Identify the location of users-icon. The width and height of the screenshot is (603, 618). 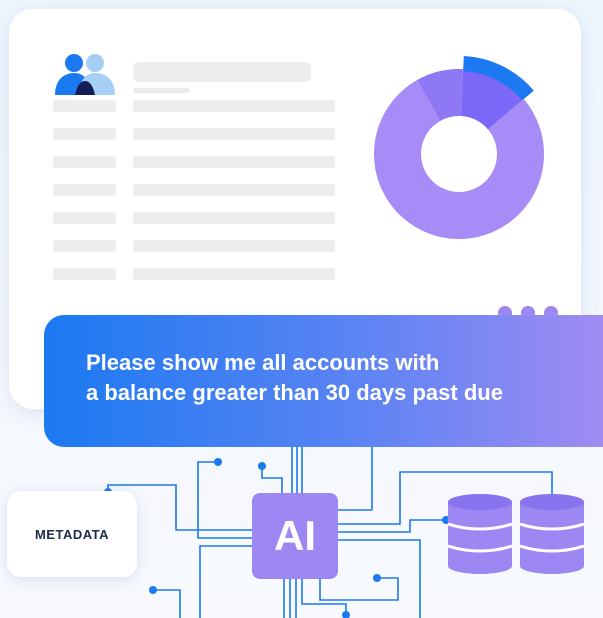
(85, 75).